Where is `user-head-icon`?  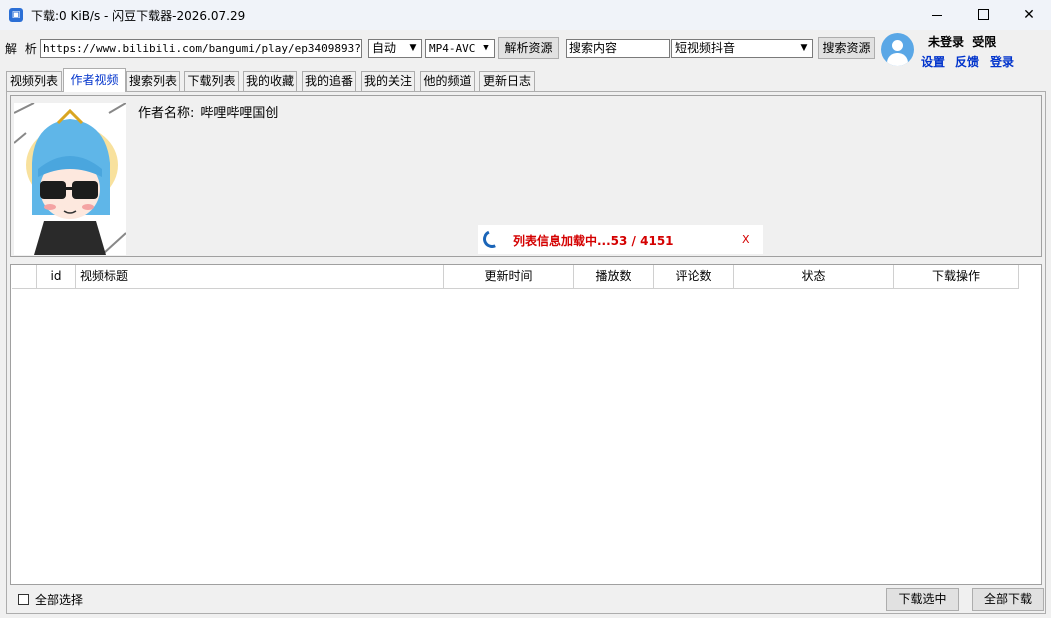
user-head-icon is located at coordinates (897, 45).